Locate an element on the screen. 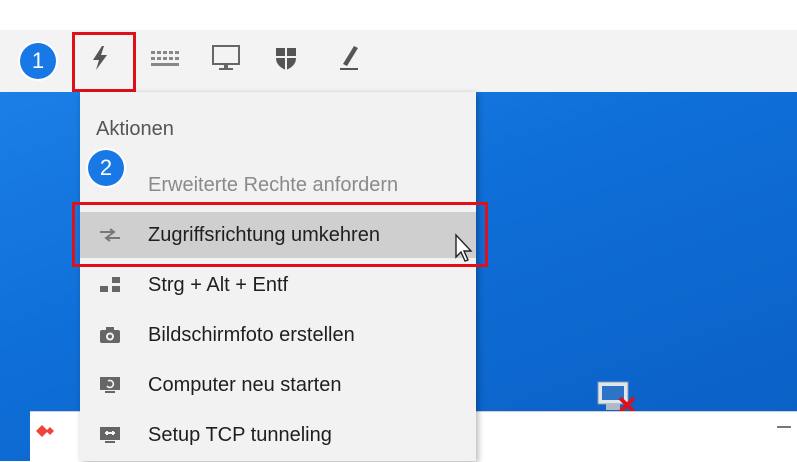  display-button is located at coordinates (226, 60).